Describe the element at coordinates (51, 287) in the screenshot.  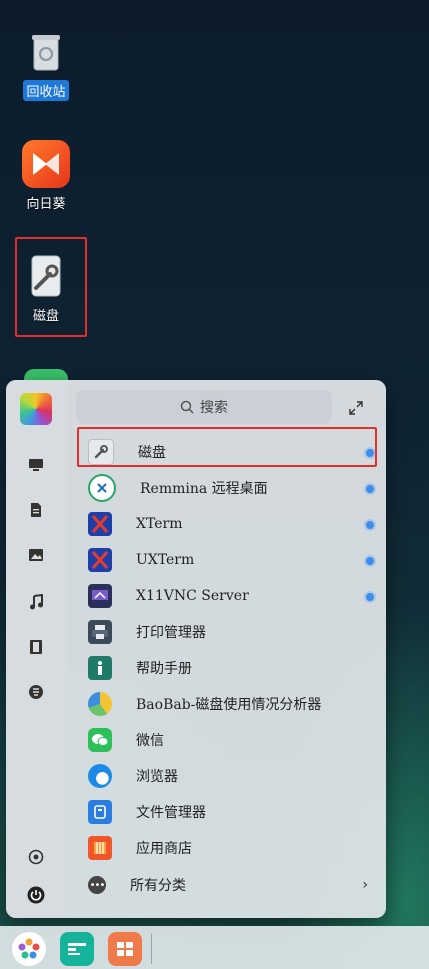
I see `desktop-disk-highlight` at that location.